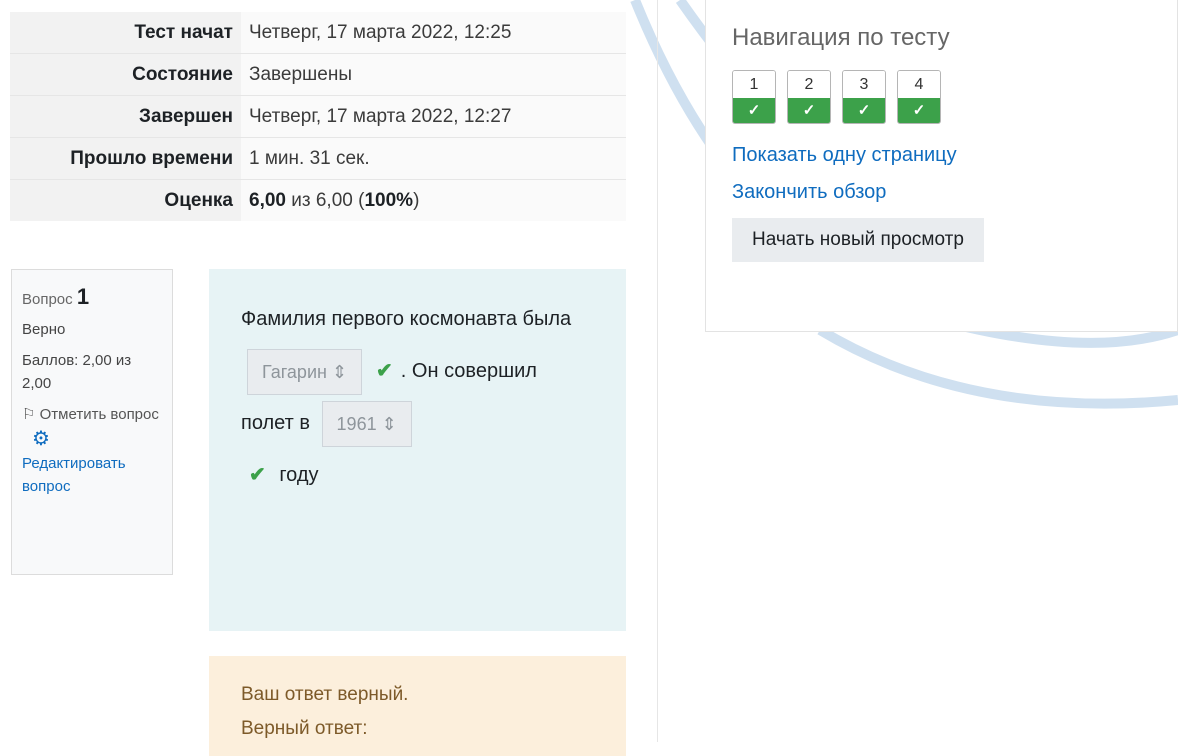 The width and height of the screenshot is (1178, 756). I want to click on summary-row-started: Тест начат Четверг, 17 марта 2022, 12:25, so click(318, 33).